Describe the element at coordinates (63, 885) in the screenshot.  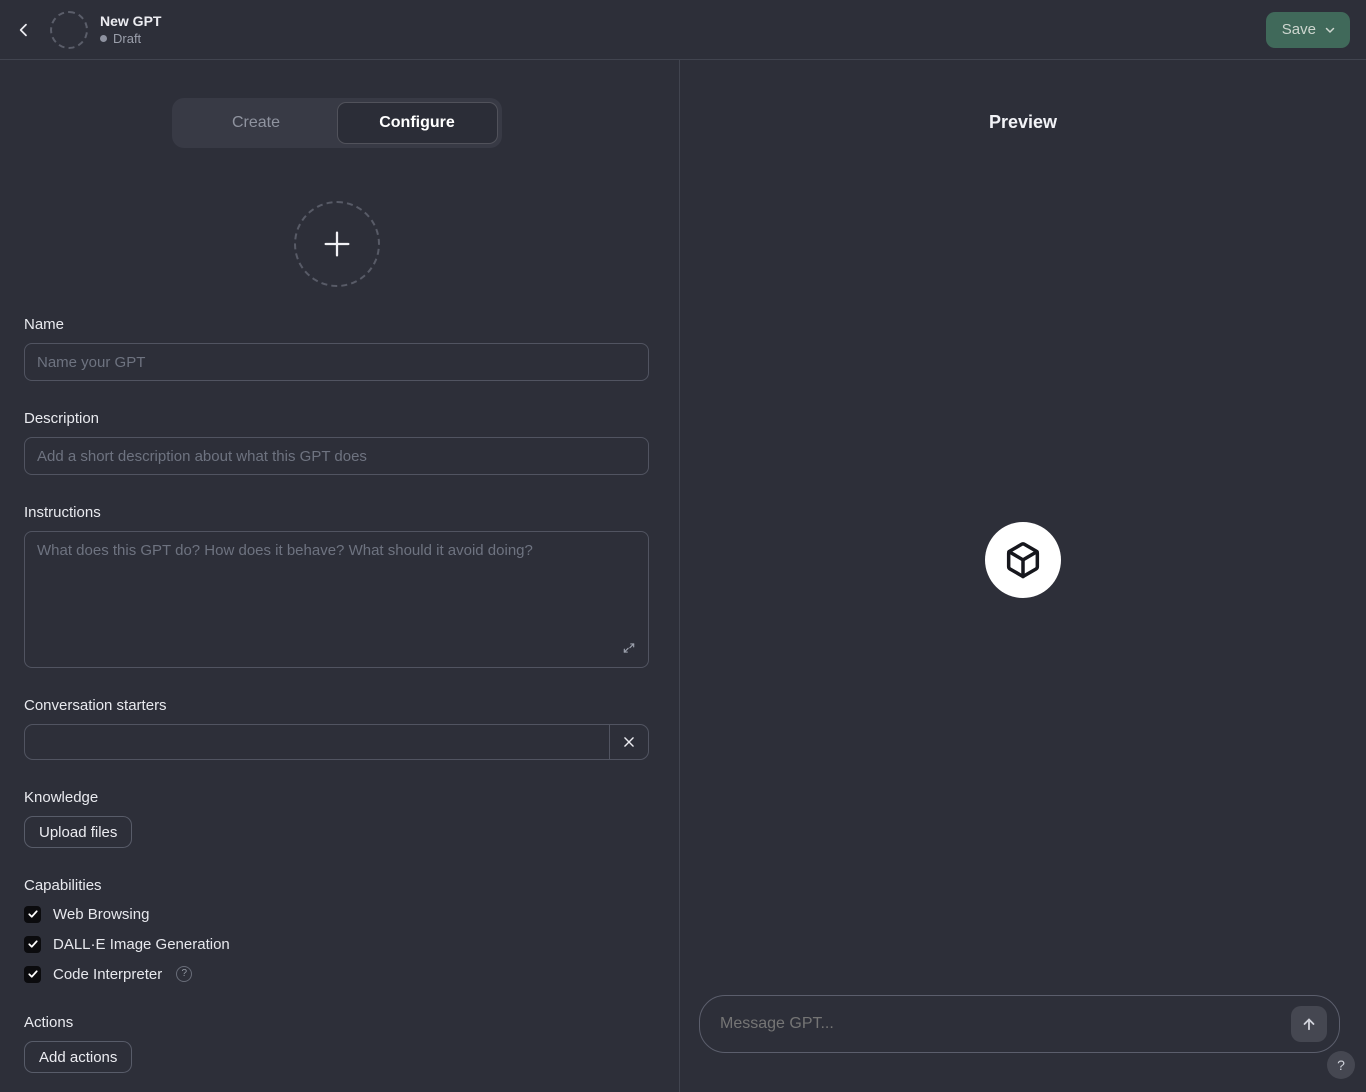
I see `capabilities-label: Capabilities` at that location.